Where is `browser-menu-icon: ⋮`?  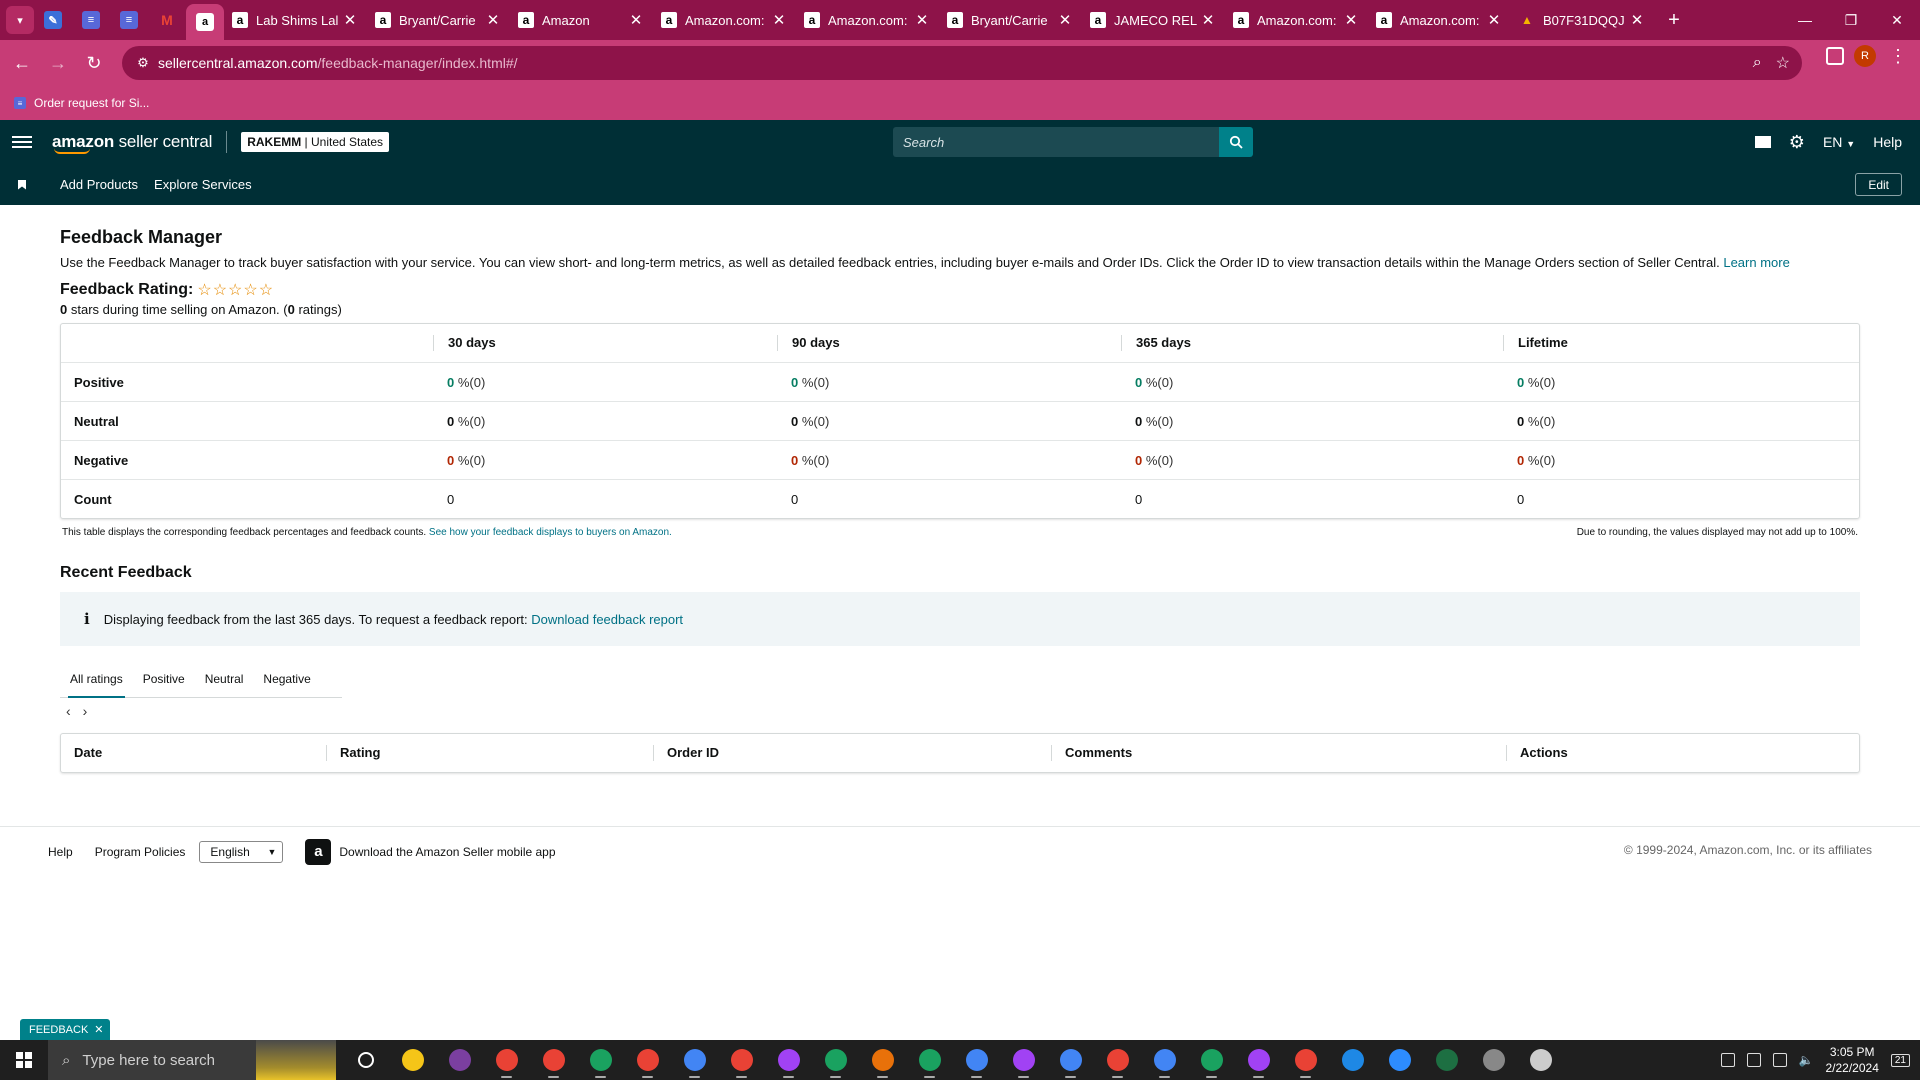 browser-menu-icon: ⋮ is located at coordinates (1898, 56).